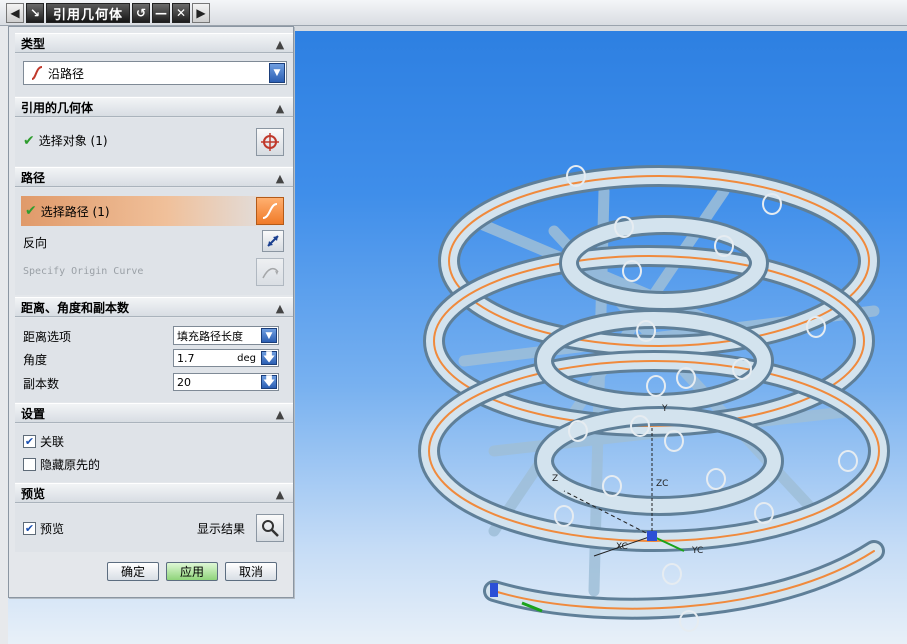 This screenshot has width=907, height=644. I want to click on section-settings-header: 设置 ▲, so click(154, 413).